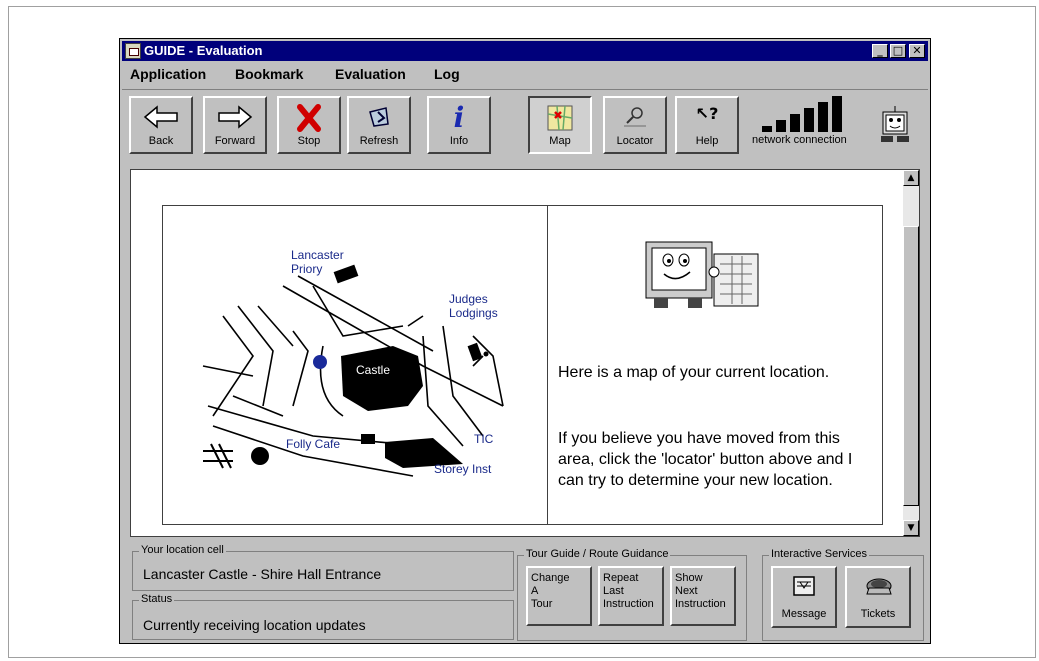  Describe the element at coordinates (203, 50) in the screenshot. I see `window-title: GUIDE - Evaluation` at that location.